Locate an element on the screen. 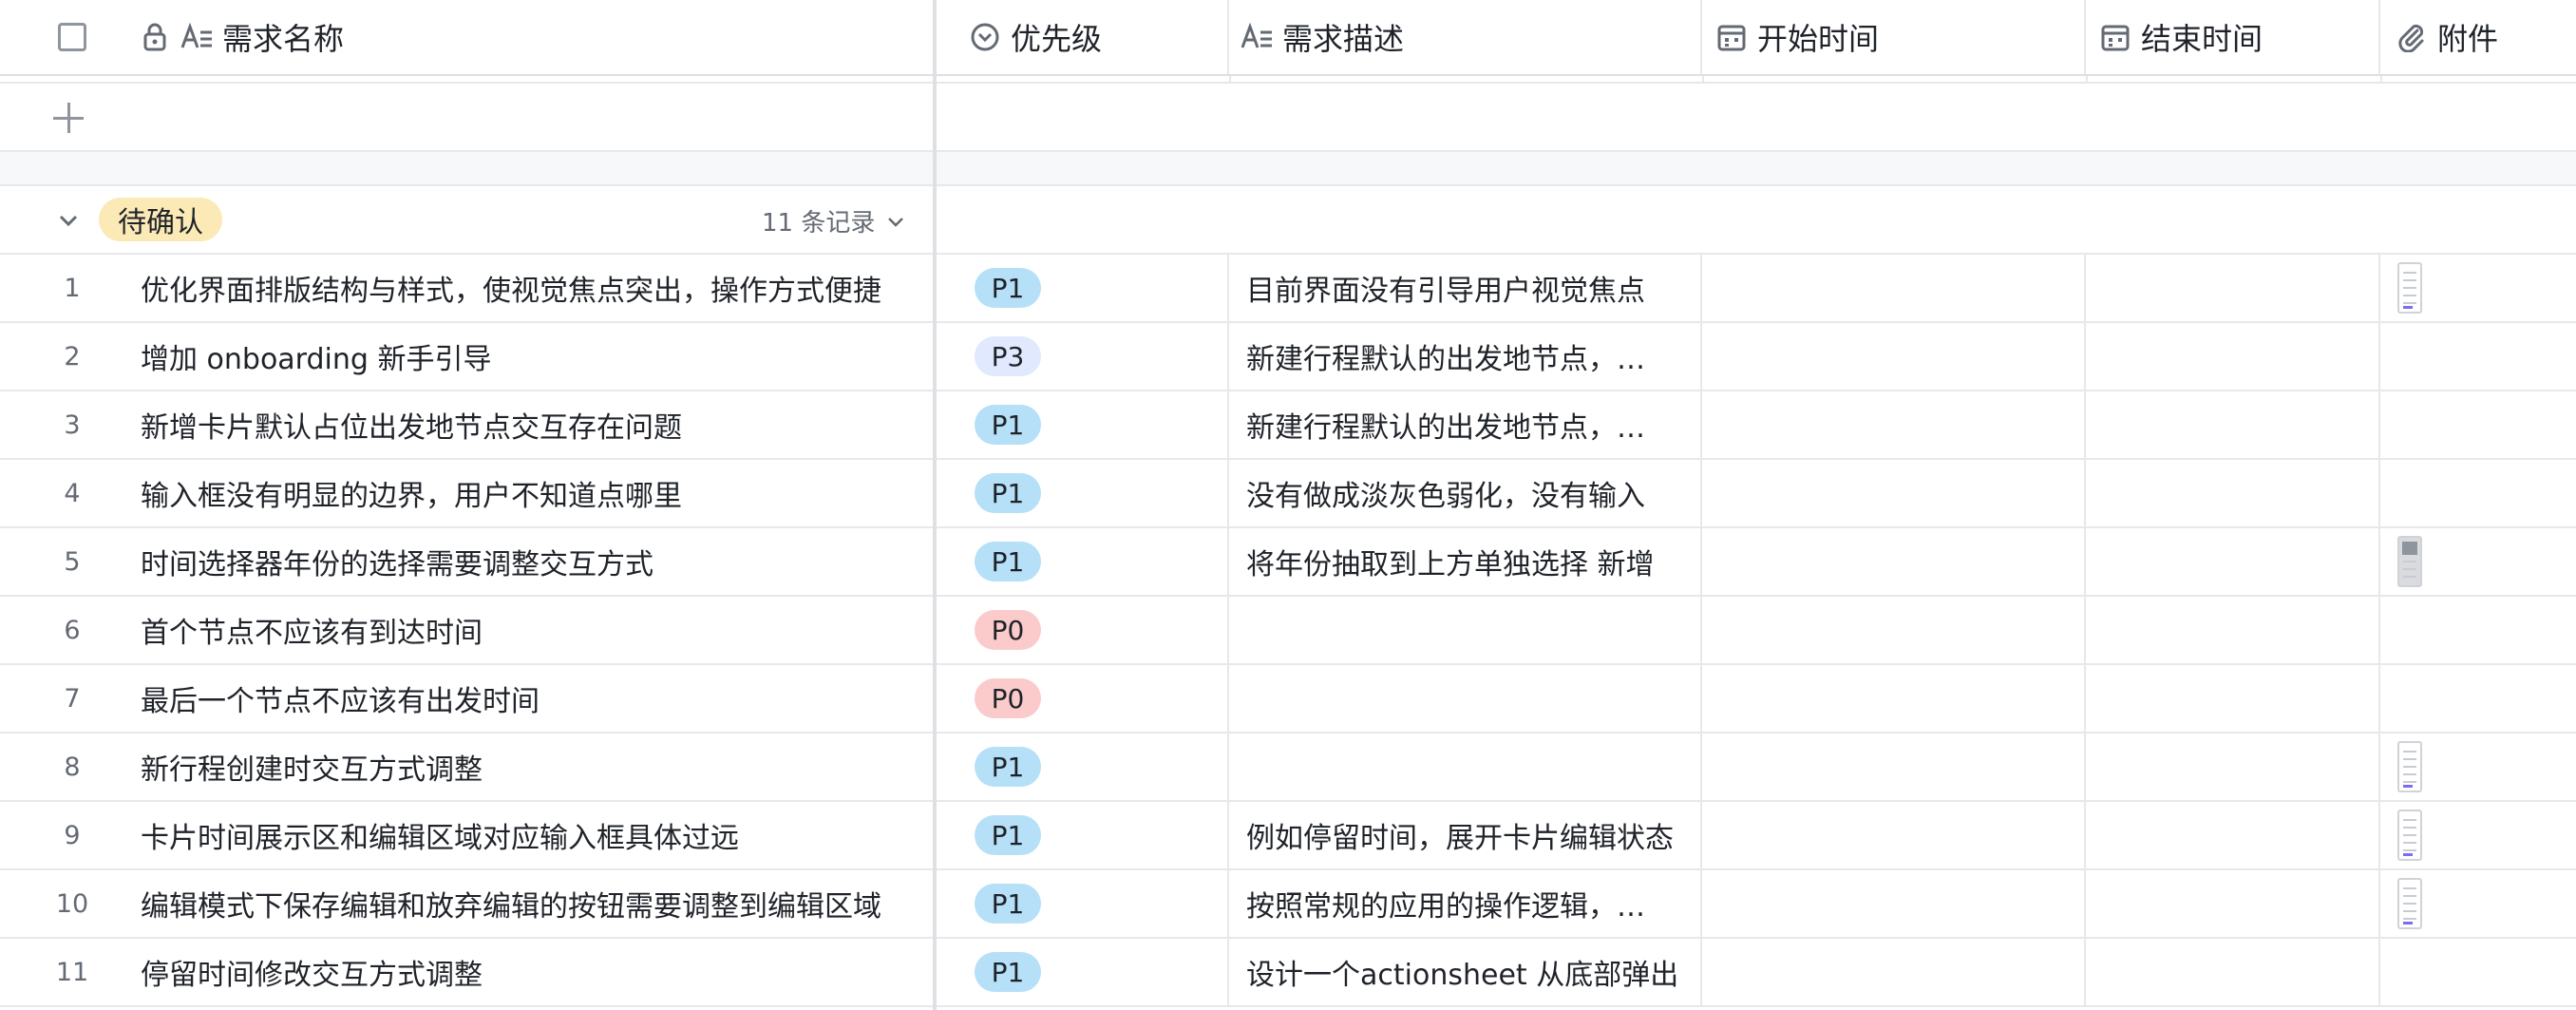 The image size is (2576, 1010). description-cell: 设计一个actionsheet 从底部弹出 is located at coordinates (1465, 972).